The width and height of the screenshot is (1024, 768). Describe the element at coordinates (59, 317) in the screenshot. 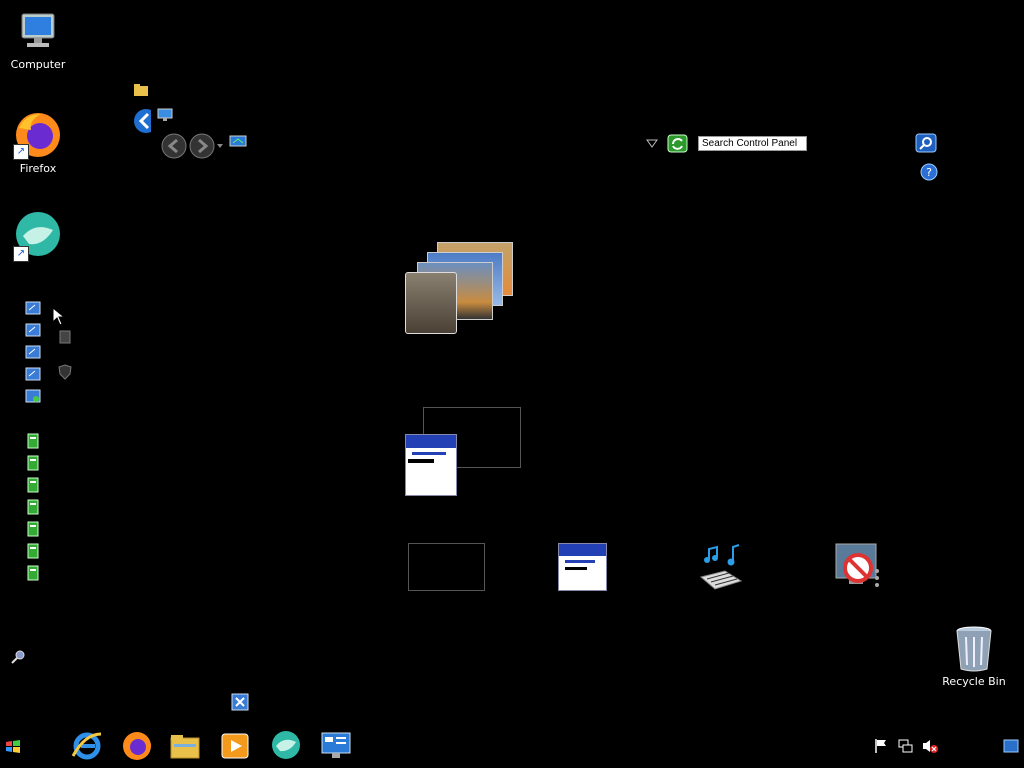

I see `mouse-cursor-icon` at that location.